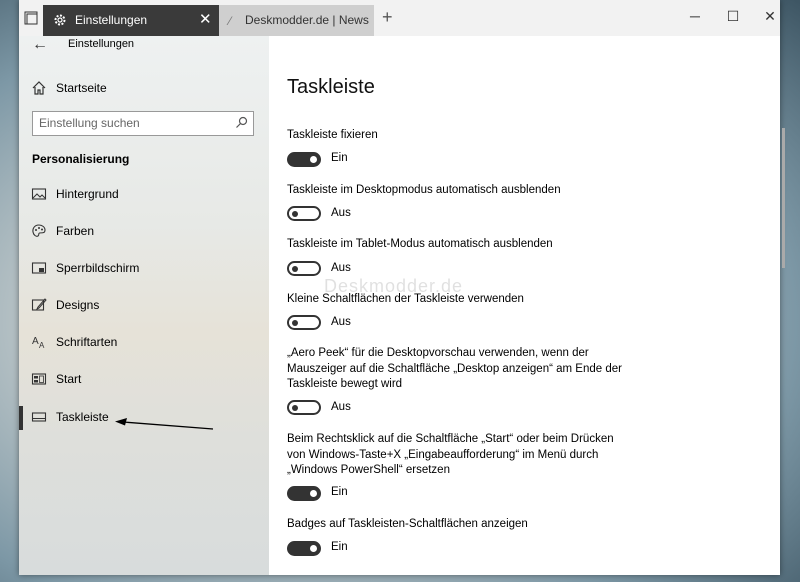 This screenshot has height=582, width=800. What do you see at coordinates (164, 424) in the screenshot?
I see `annotation-arrow` at bounding box center [164, 424].